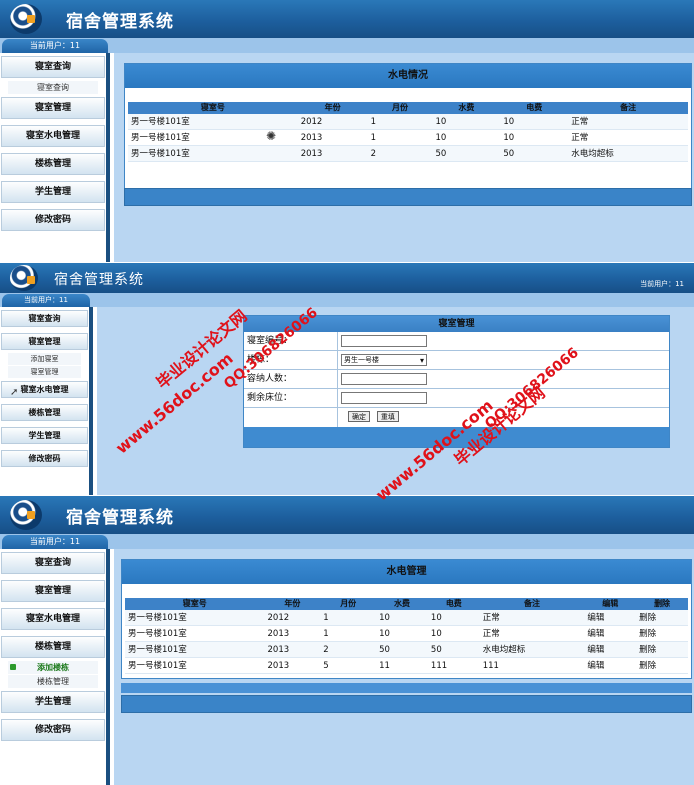 The width and height of the screenshot is (694, 785). Describe the element at coordinates (456, 398) in the screenshot. I see `row-free-beds: 剩余床位：` at that location.